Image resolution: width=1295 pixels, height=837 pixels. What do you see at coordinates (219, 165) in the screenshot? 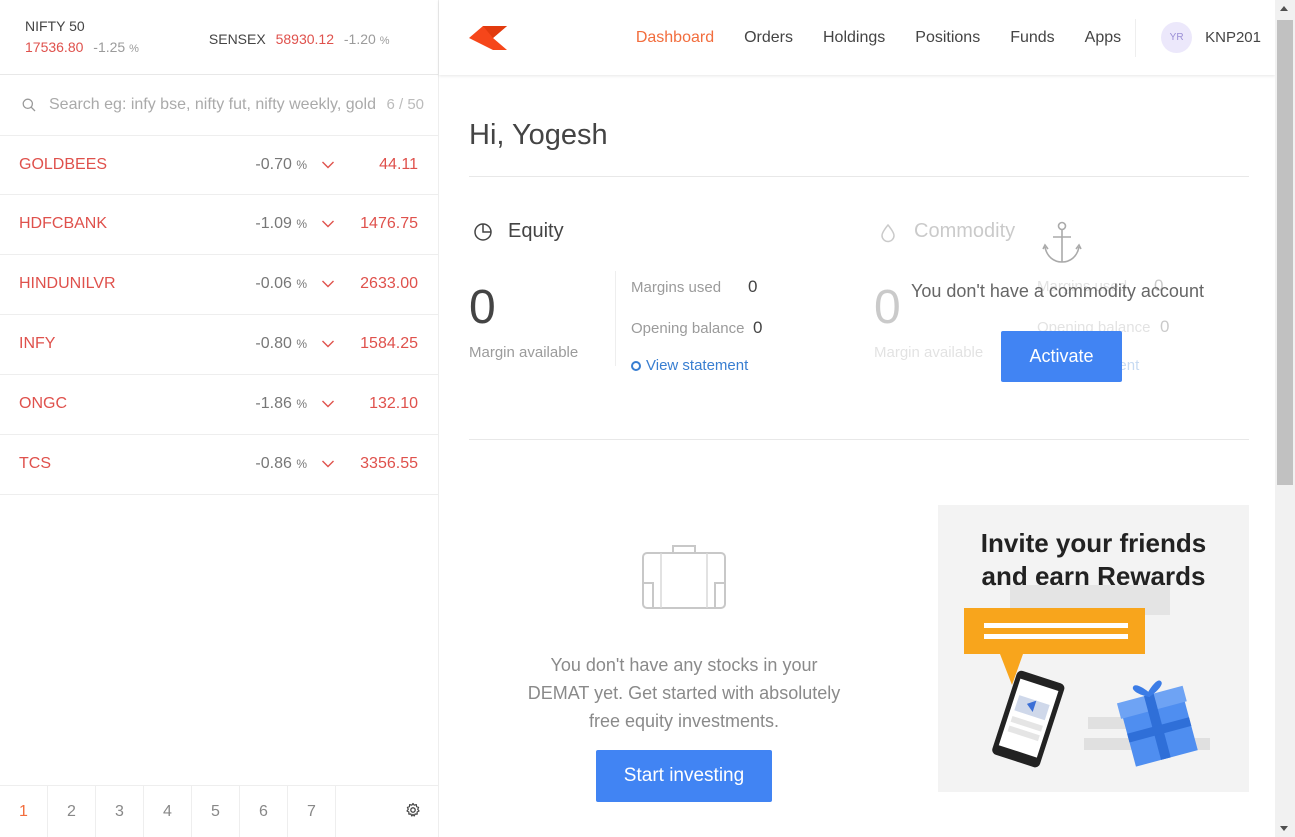
I see `watchlist-row: GOLDBEES -0.70 % 44.11` at bounding box center [219, 165].